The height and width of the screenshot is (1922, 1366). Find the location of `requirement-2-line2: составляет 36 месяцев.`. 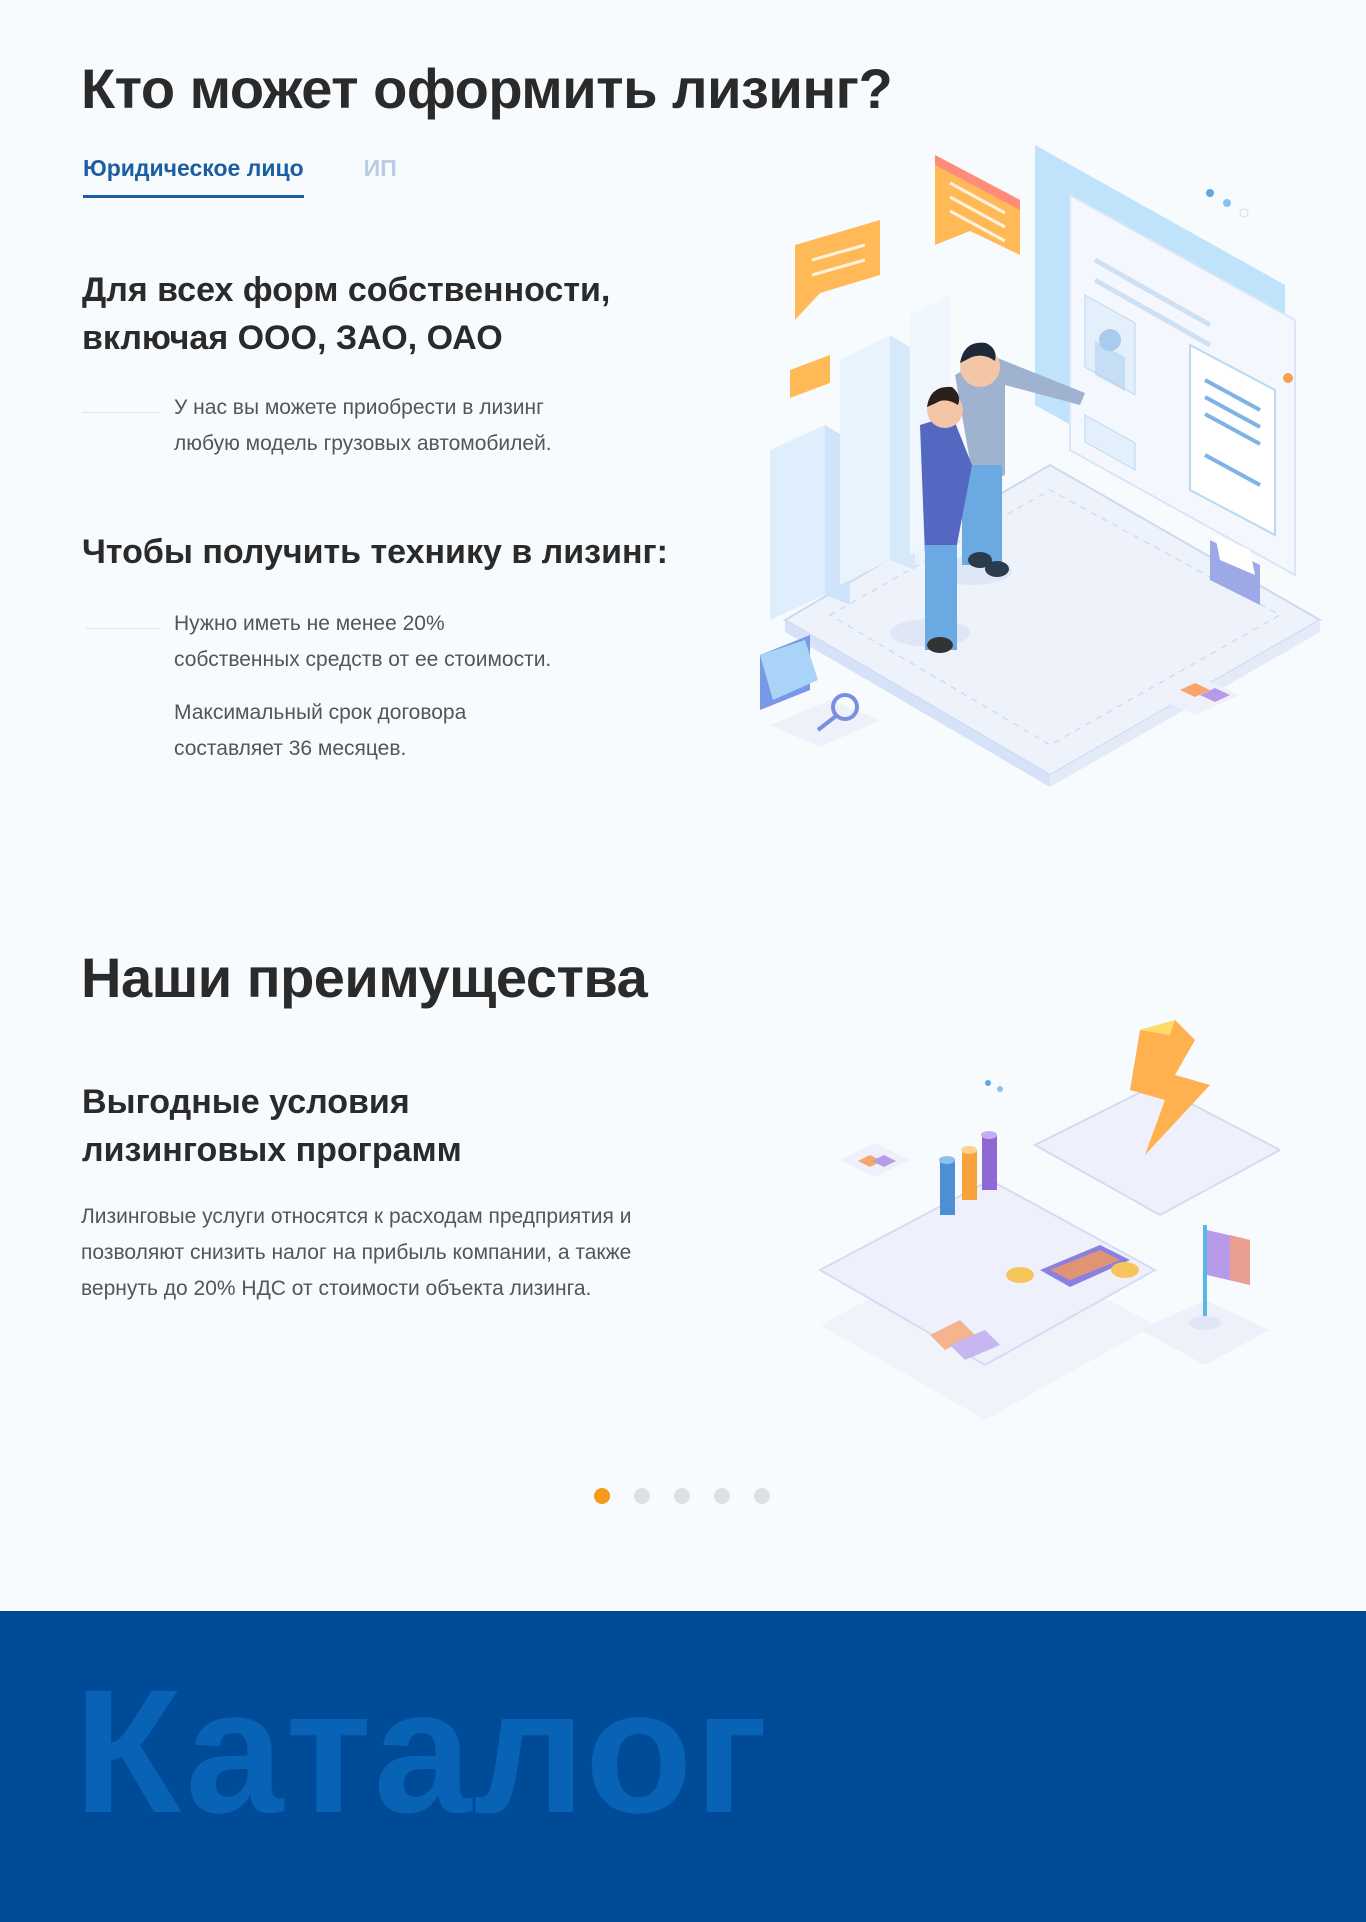

requirement-2-line2: составляет 36 месяцев. is located at coordinates (290, 748).